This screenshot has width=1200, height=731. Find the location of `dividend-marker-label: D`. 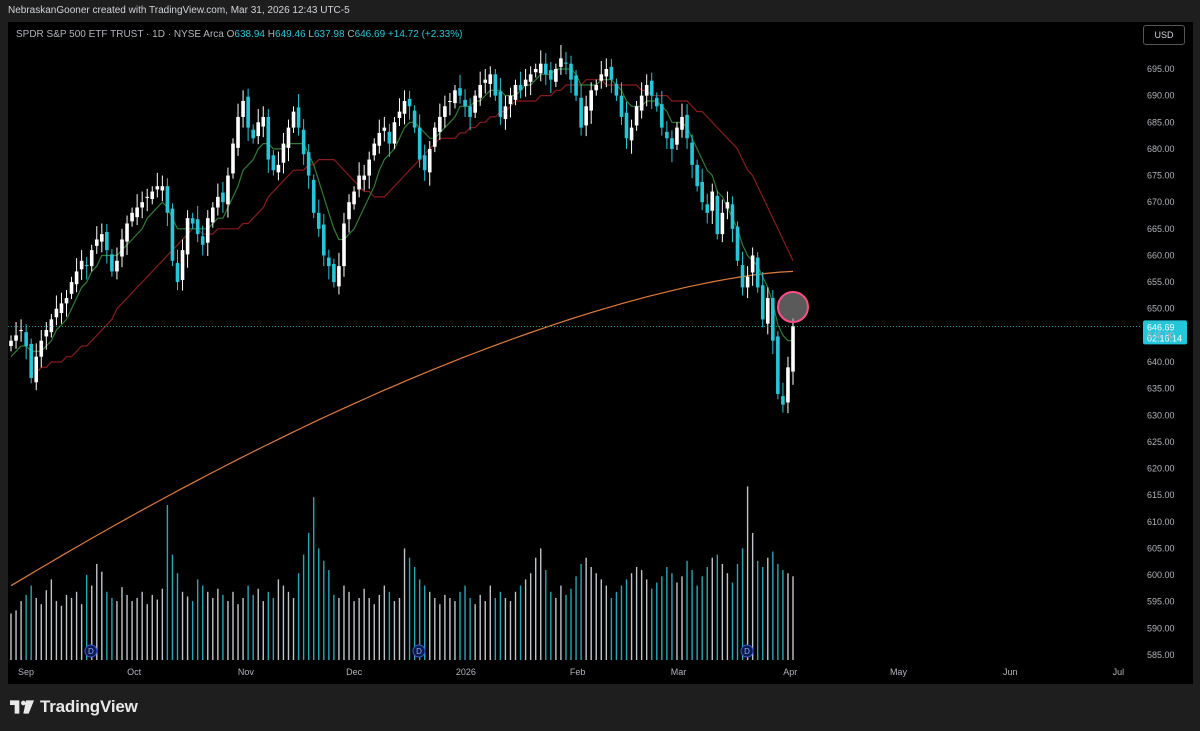

dividend-marker-label: D is located at coordinates (747, 651).